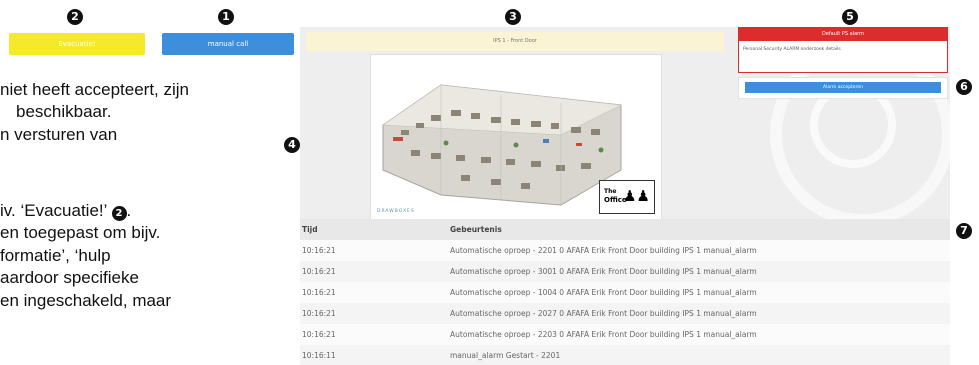 This screenshot has width=979, height=365. Describe the element at coordinates (516, 137) in the screenshot. I see `floor-plan: DRAWBOXES The Office ♟♟` at that location.